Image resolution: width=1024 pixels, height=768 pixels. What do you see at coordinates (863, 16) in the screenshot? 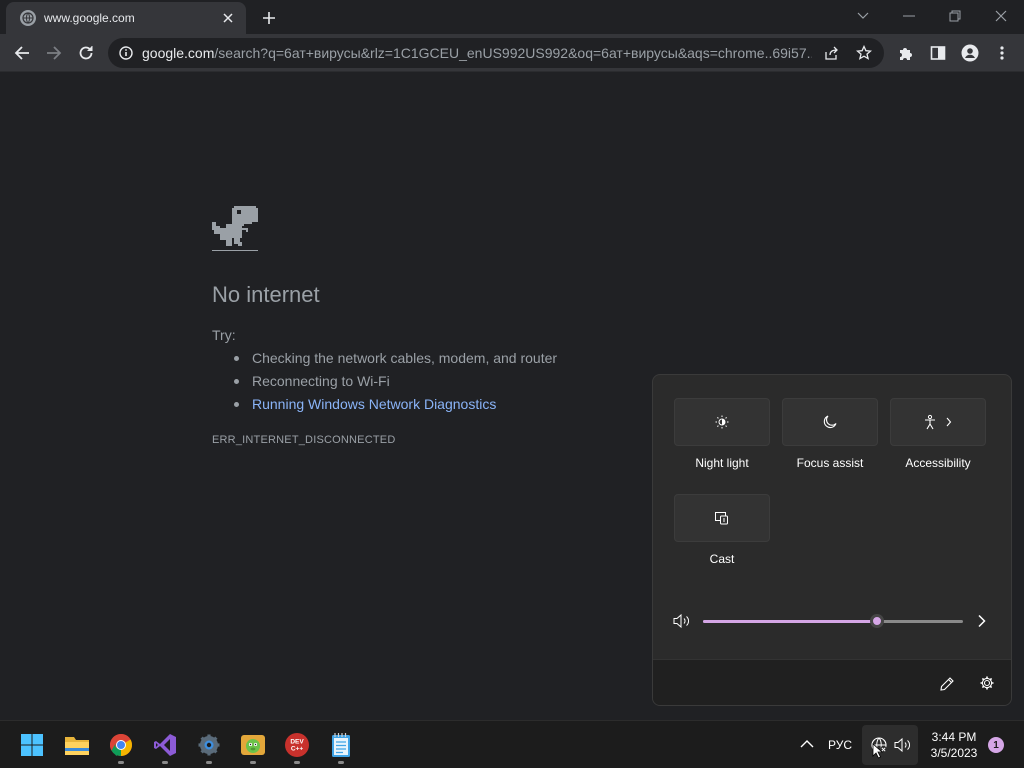
I see `chevron-down-icon` at bounding box center [863, 16].